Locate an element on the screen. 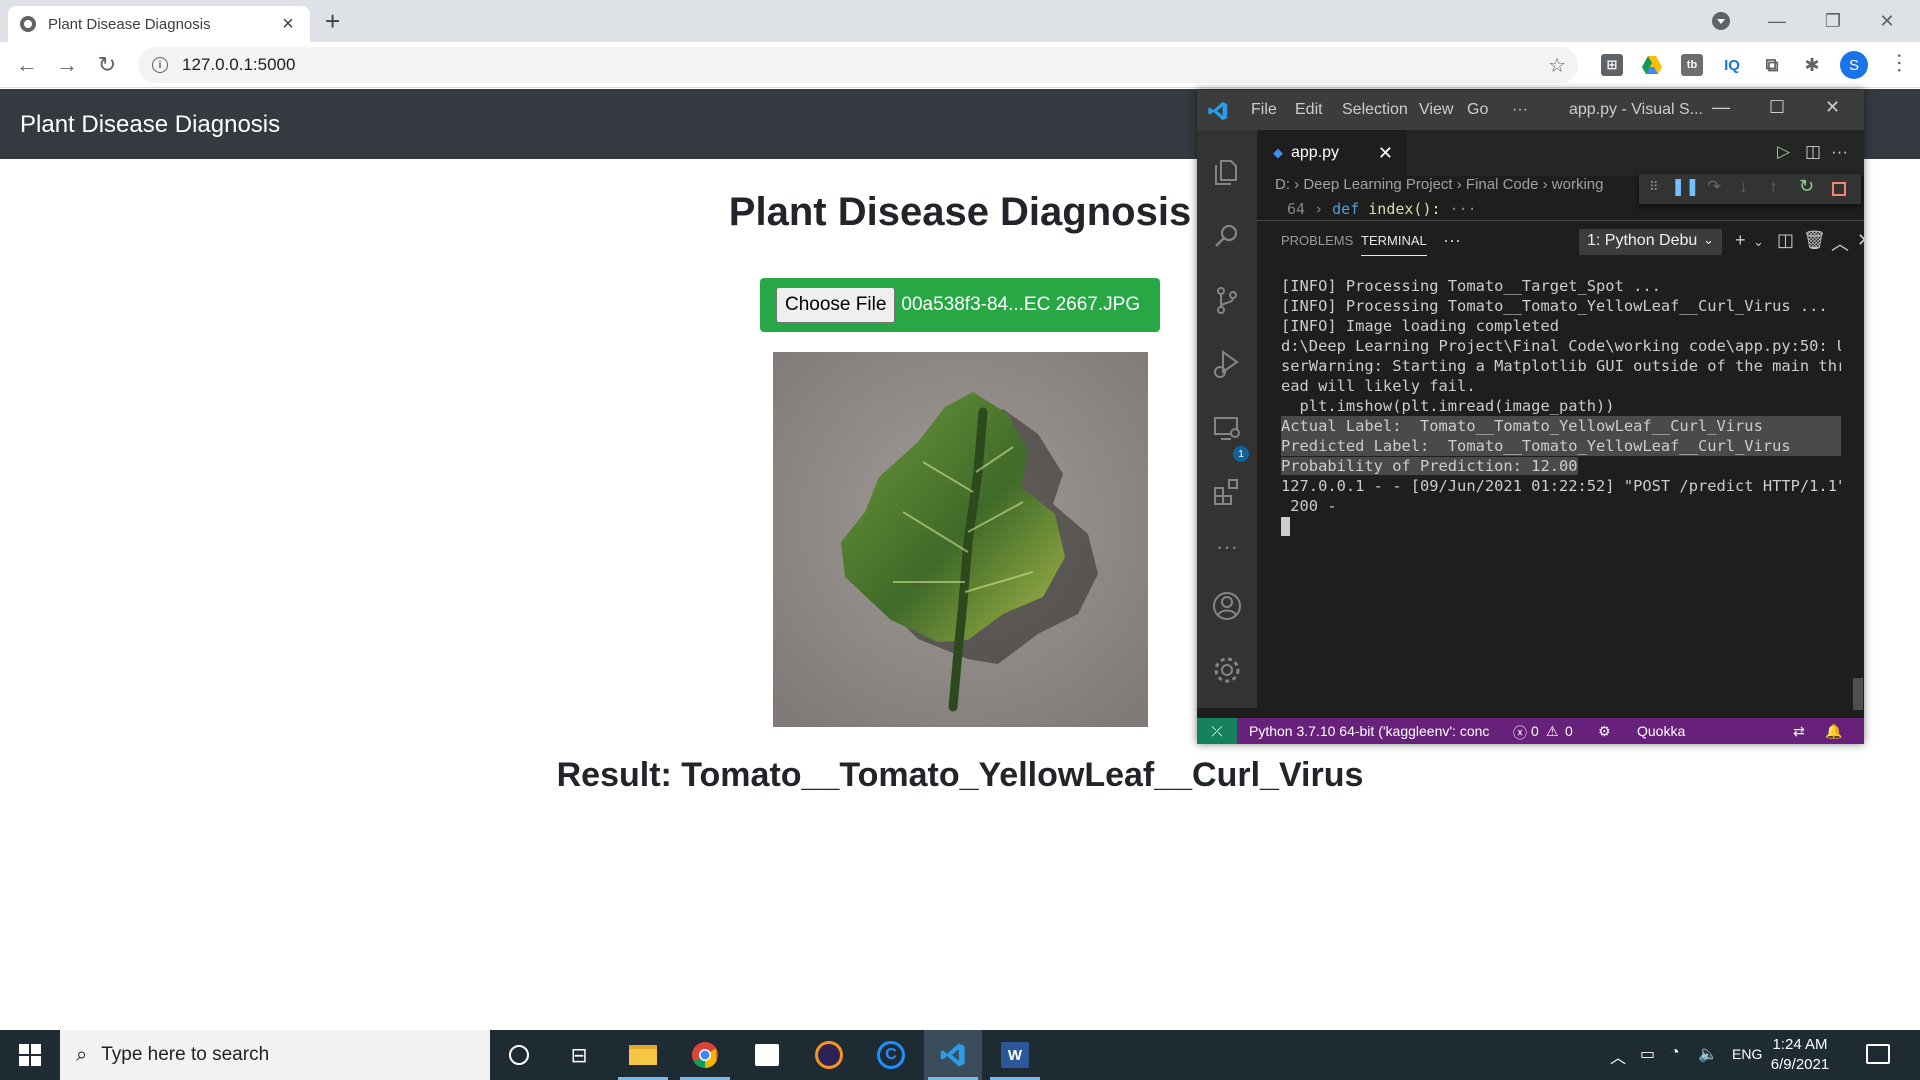  step-into-icon: ↓ is located at coordinates (1743, 187).